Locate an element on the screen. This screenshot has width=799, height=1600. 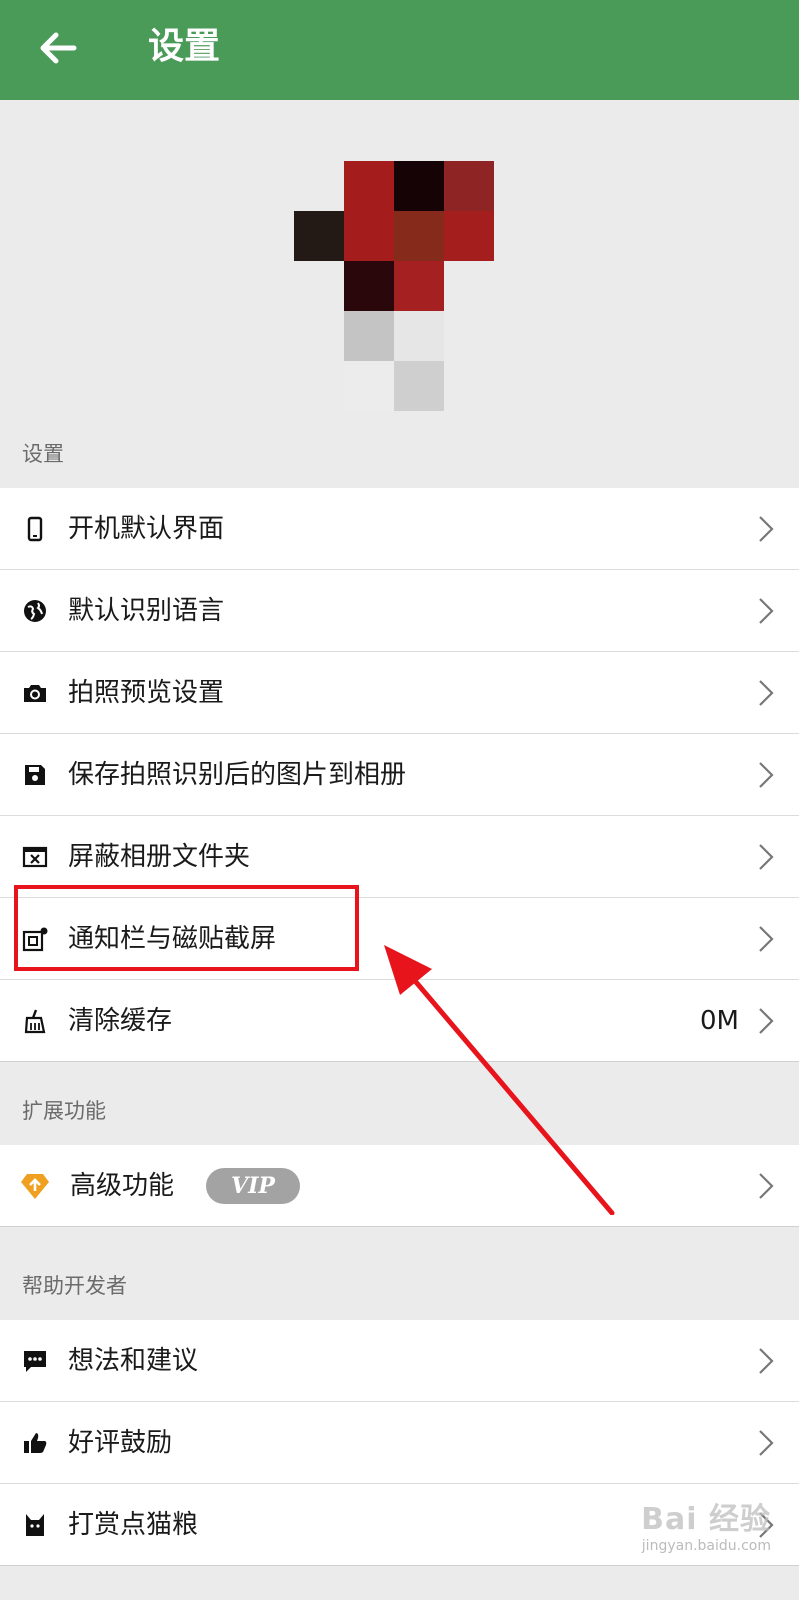
phone-icon is located at coordinates (35, 529).